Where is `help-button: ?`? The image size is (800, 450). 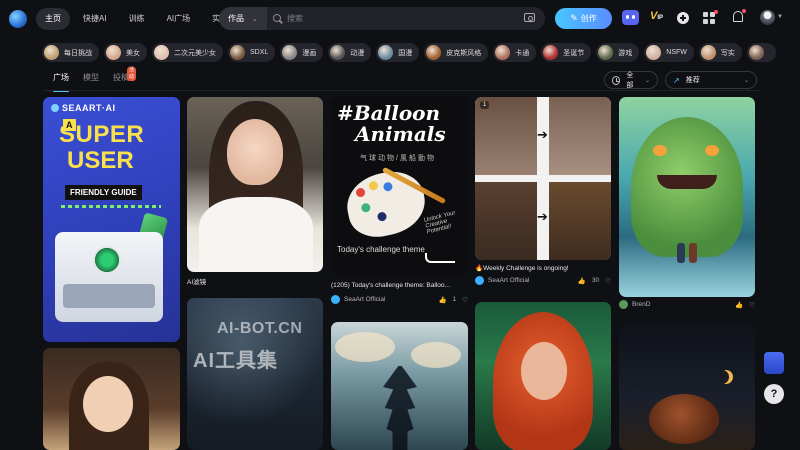
help-button: ? is located at coordinates (774, 394).